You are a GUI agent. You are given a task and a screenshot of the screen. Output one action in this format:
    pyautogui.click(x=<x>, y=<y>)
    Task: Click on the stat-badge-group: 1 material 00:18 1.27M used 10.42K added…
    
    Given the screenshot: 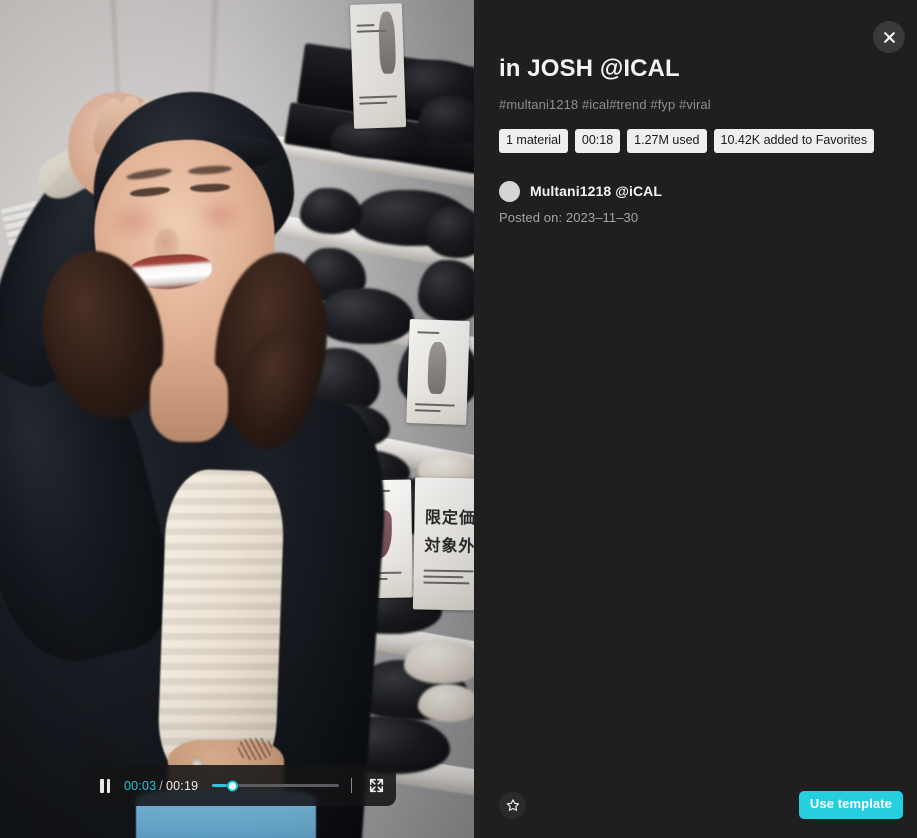 What is the action you would take?
    pyautogui.click(x=695, y=141)
    